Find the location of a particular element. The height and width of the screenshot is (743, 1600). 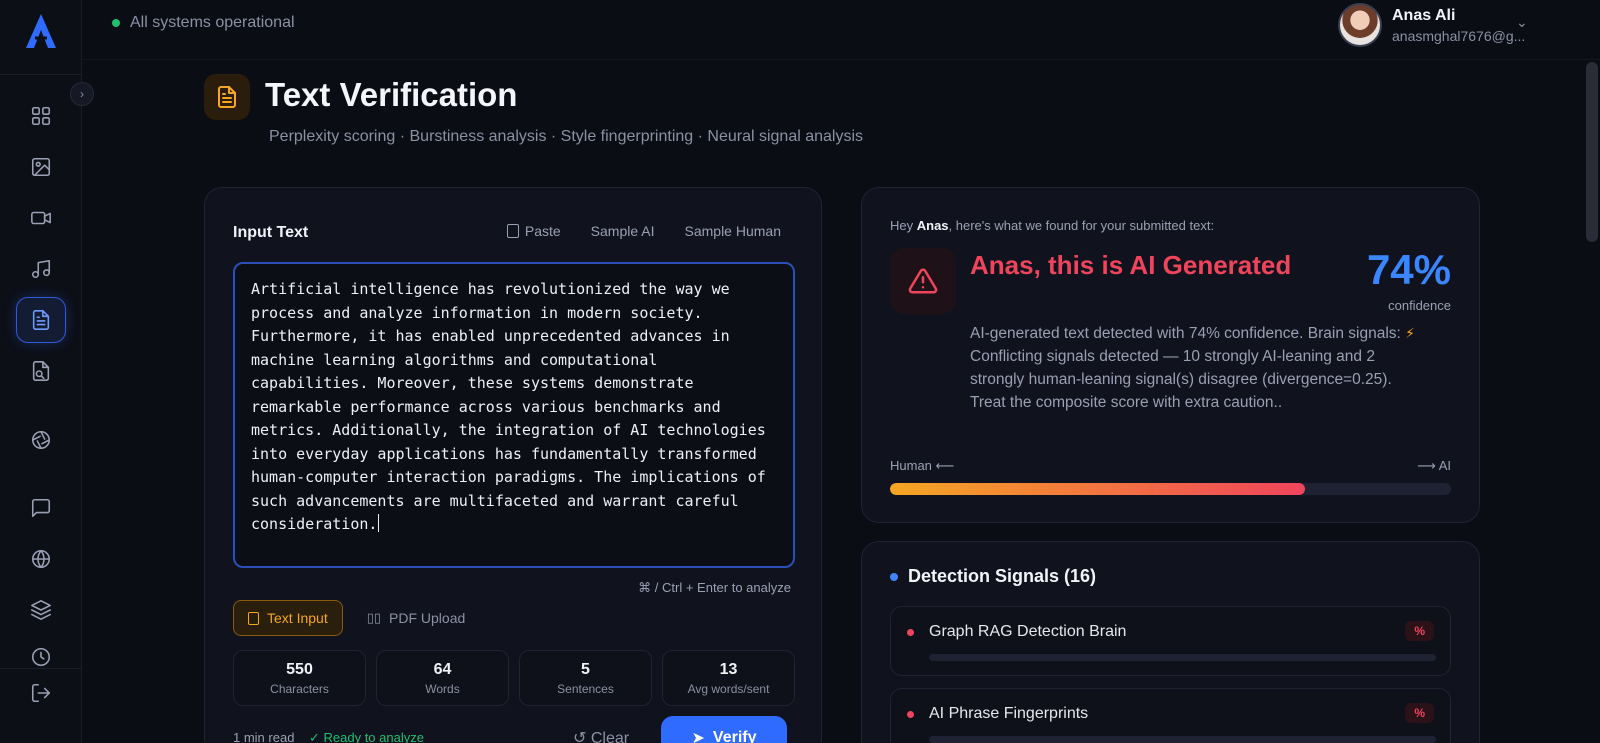

signal-item: Graph RAG Detection Brain % is located at coordinates (1170, 641).